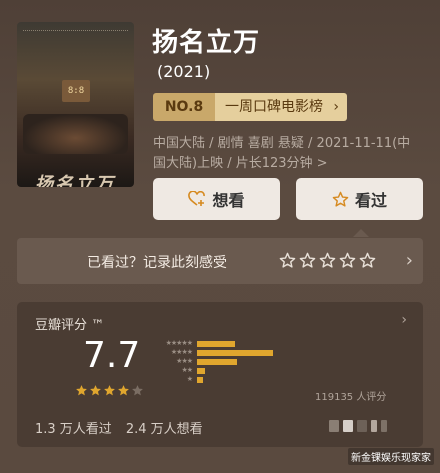 This screenshot has height=473, width=440. I want to click on rating-distribution: ★★★★★ ★★★★ ★★★ ★★ ★, so click(268, 361).